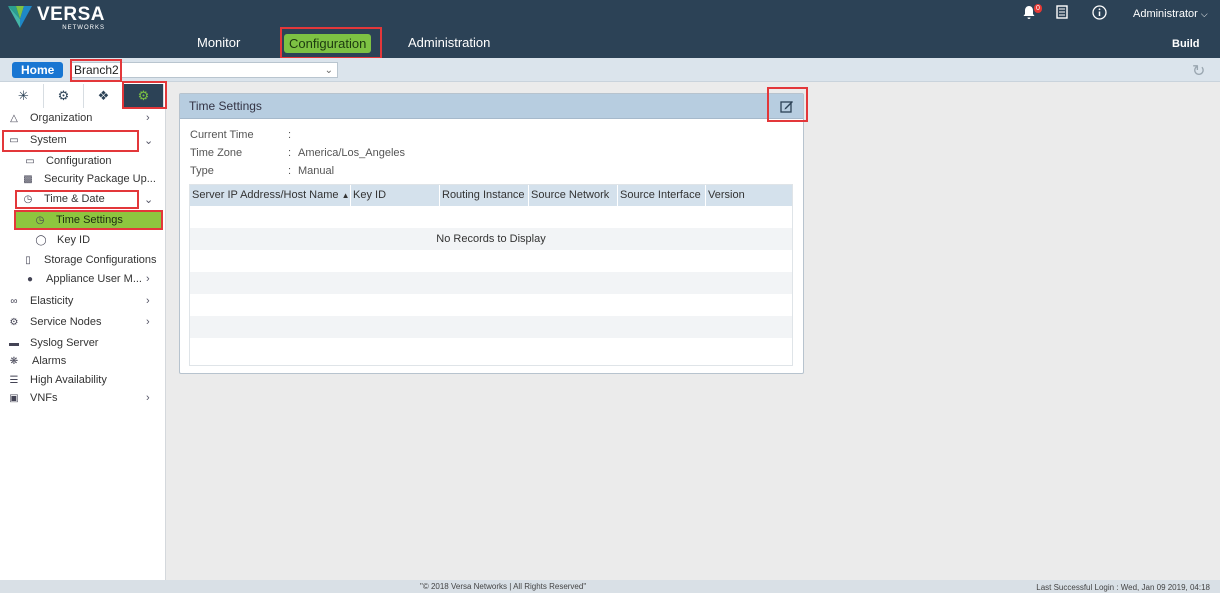 The image size is (1220, 593). I want to click on refresh-icon: ↻, so click(1198, 71).